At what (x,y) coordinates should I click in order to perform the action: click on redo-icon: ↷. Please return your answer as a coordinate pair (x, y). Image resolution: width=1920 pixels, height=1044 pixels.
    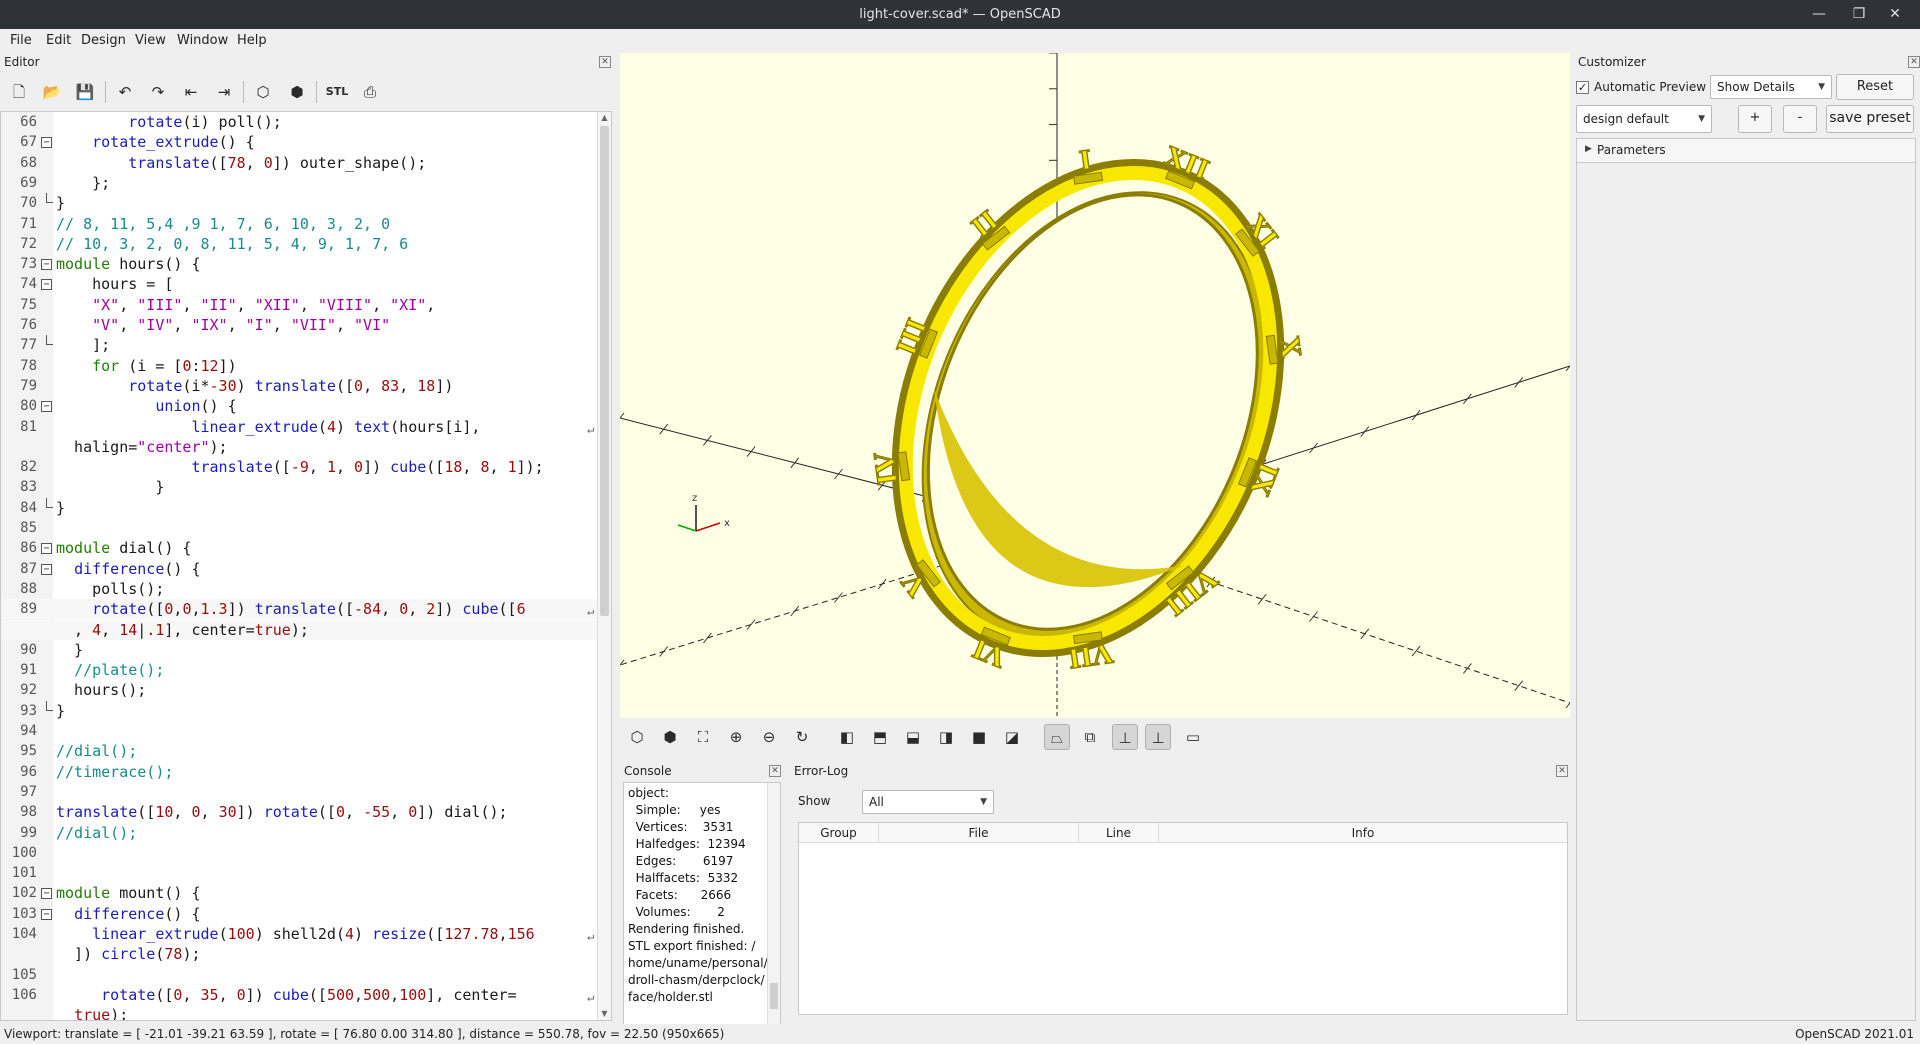
    Looking at the image, I should click on (158, 92).